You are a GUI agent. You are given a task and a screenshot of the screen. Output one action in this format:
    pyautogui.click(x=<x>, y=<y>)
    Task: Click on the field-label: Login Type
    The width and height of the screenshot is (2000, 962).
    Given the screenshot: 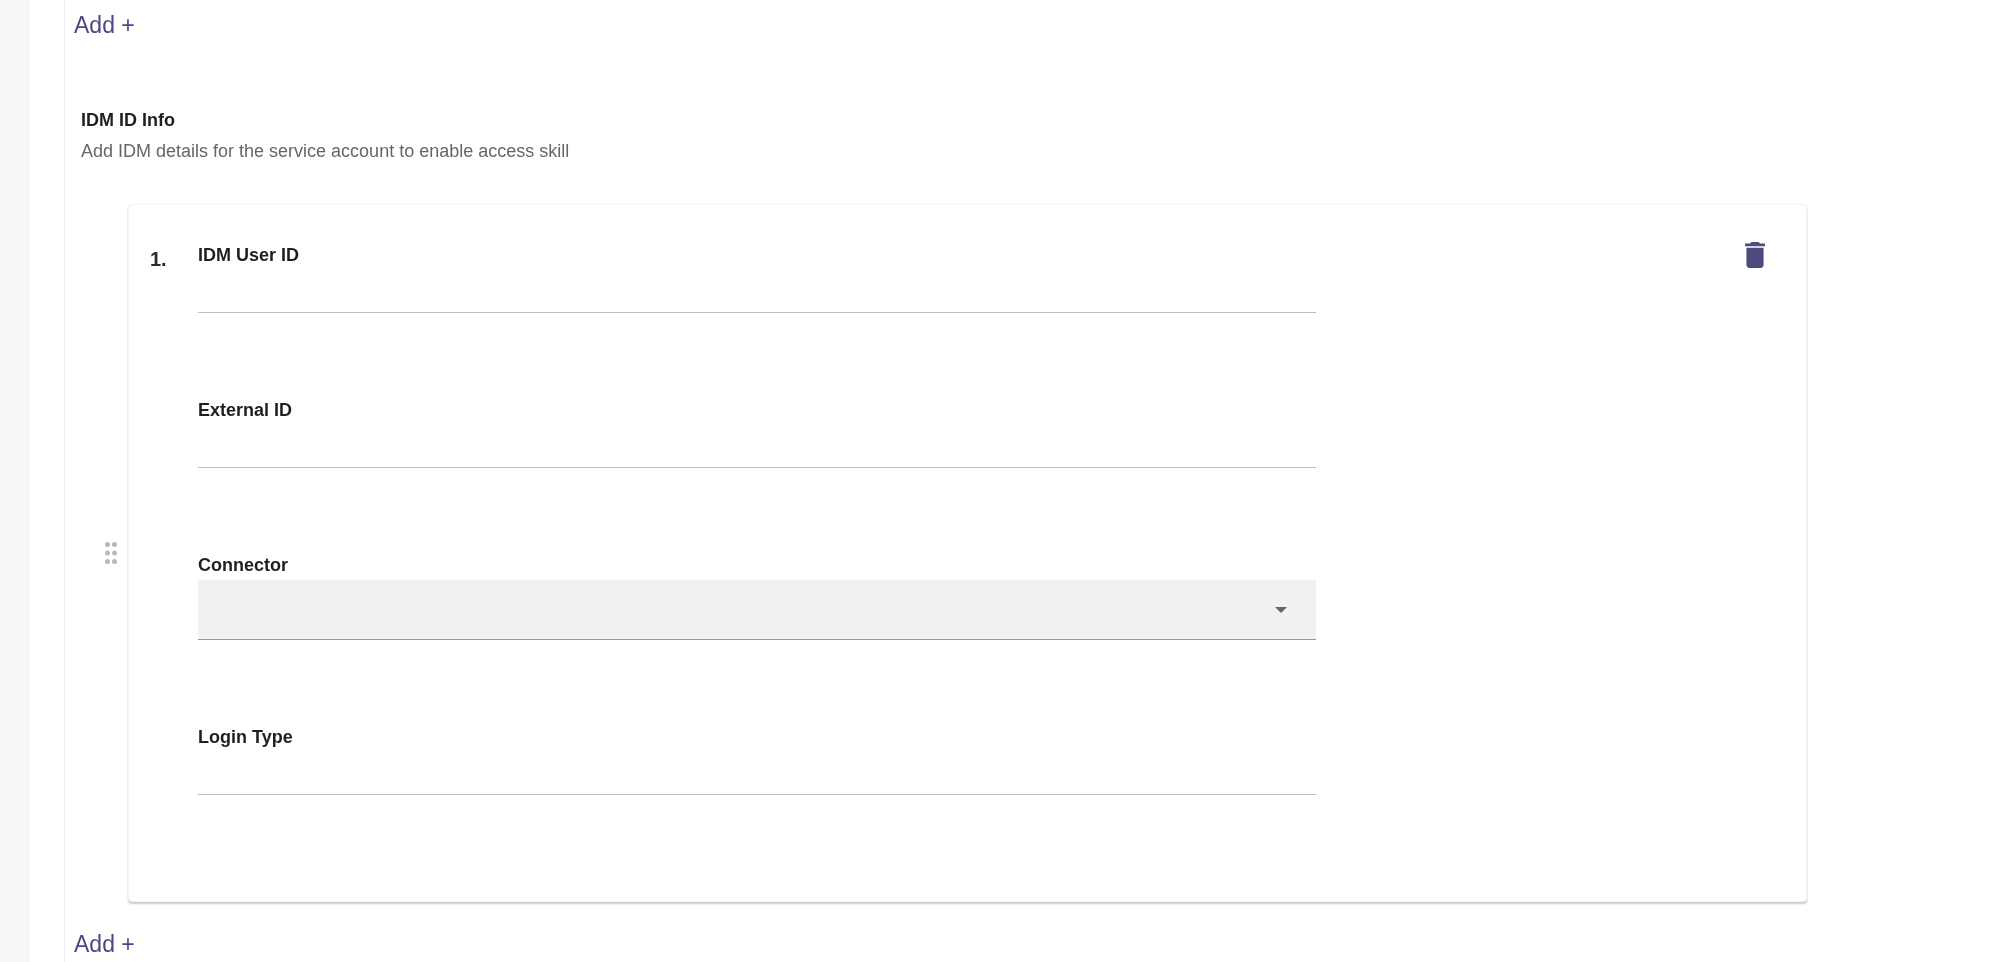 What is the action you would take?
    pyautogui.click(x=245, y=737)
    